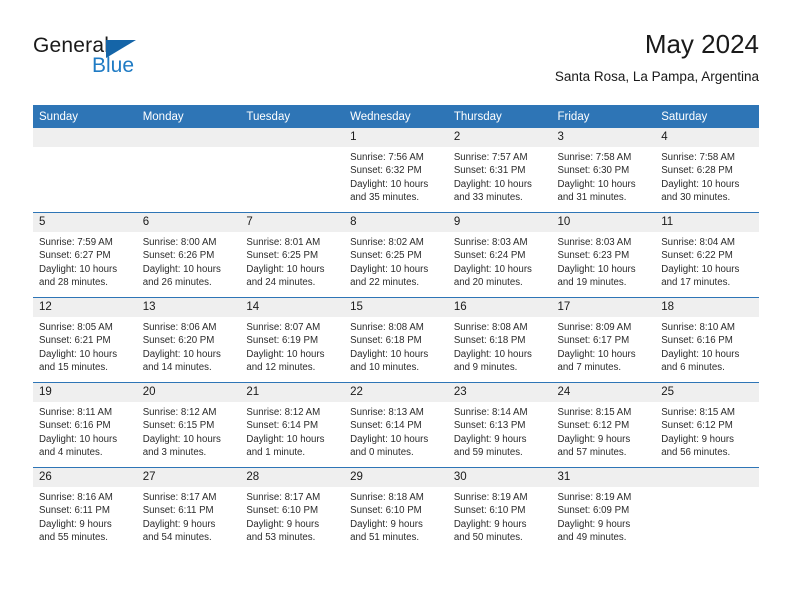 The height and width of the screenshot is (612, 792). What do you see at coordinates (85, 307) in the screenshot?
I see `day-number: 12` at bounding box center [85, 307].